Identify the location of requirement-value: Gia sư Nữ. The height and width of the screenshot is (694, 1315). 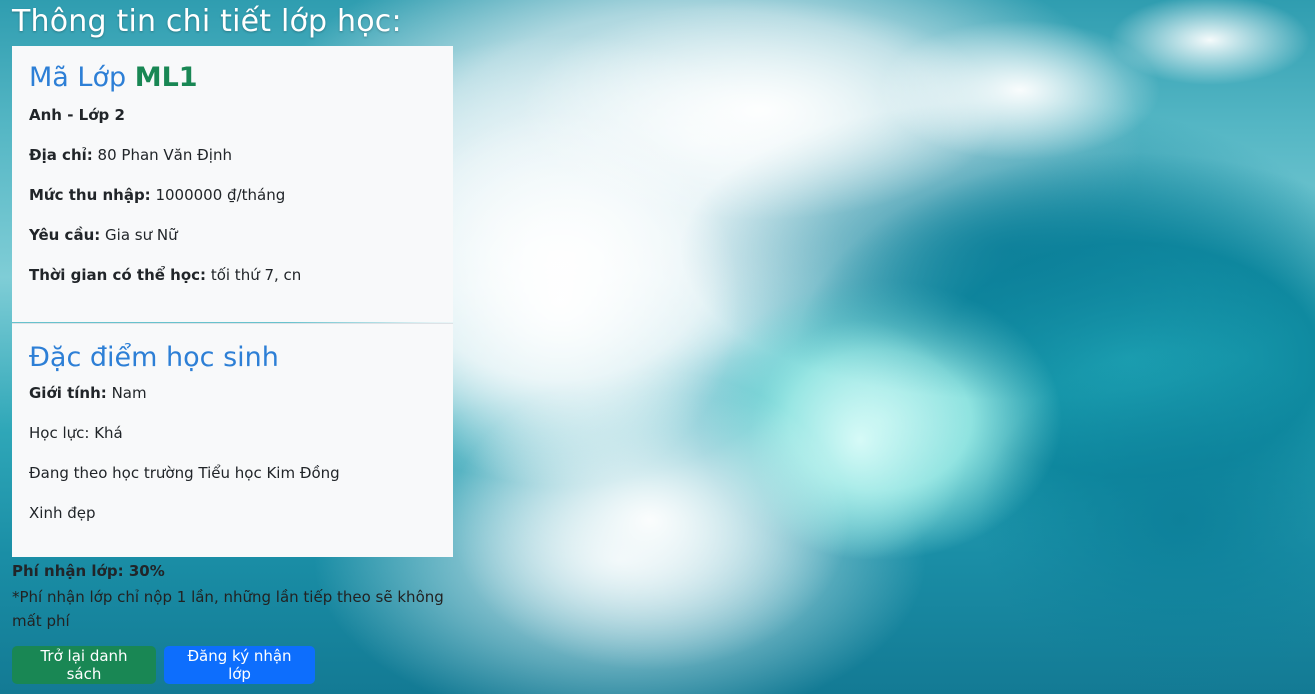
(141, 235).